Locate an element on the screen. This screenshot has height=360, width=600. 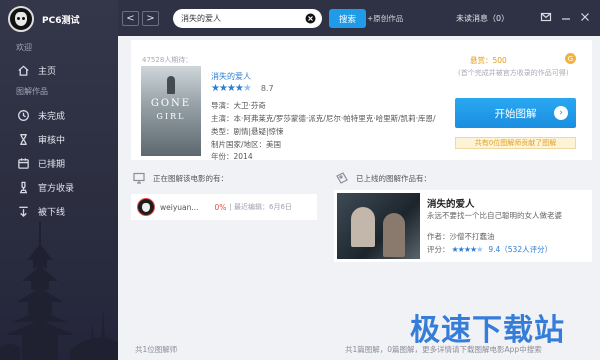
work-score: 评分： ★★★★★ 9.4（532人评分） is located at coordinates (489, 249).